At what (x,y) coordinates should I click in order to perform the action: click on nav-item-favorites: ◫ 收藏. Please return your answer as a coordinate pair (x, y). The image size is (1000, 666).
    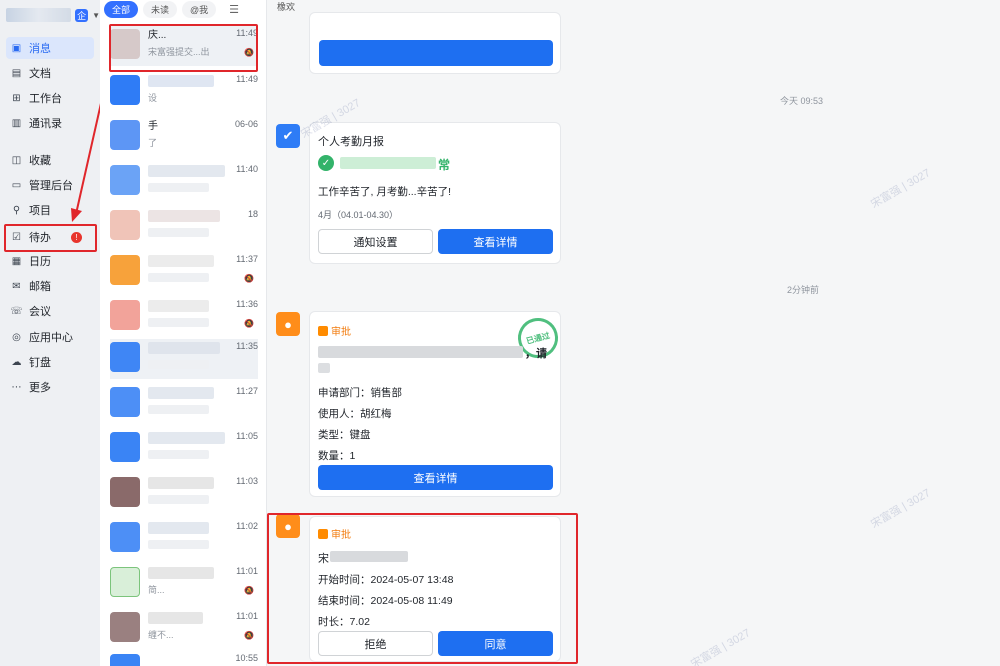
    Looking at the image, I should click on (50, 160).